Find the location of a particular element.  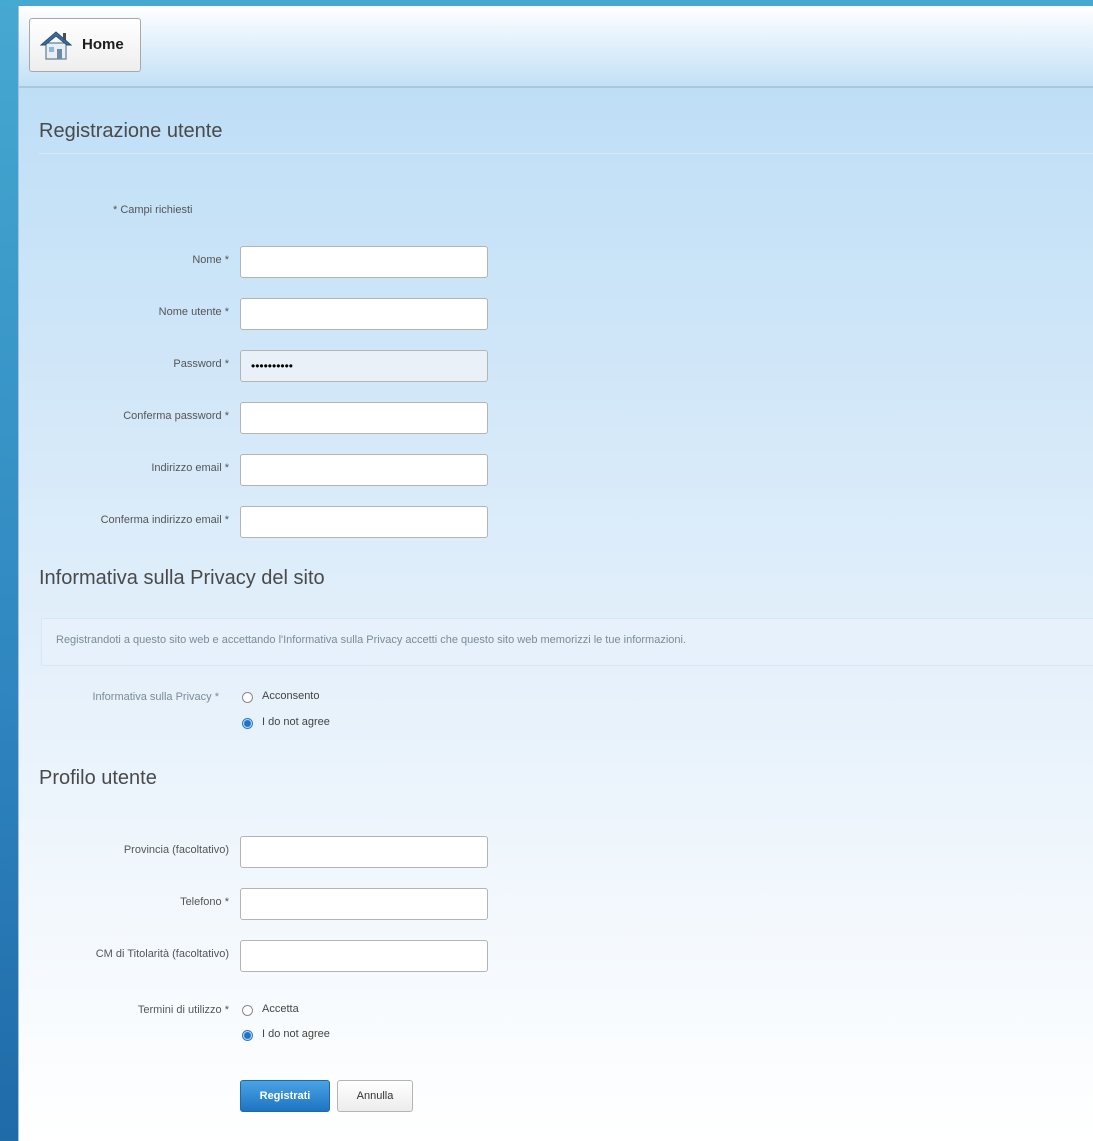

province-input is located at coordinates (364, 852).